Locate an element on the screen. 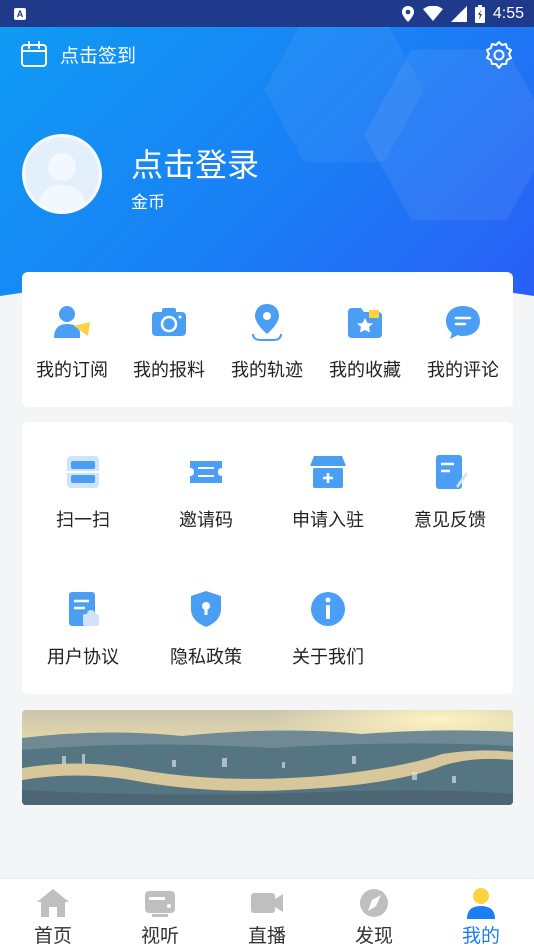  wifi-icon is located at coordinates (432, 13).